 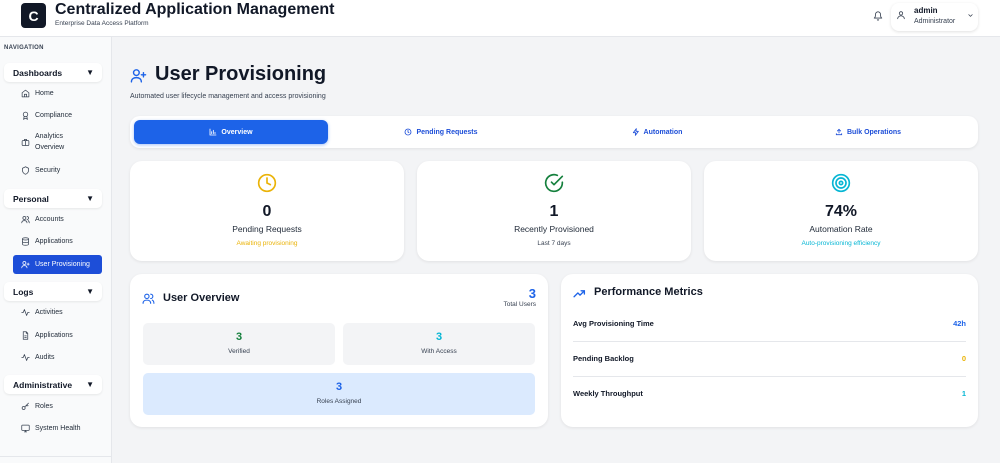 I want to click on app-logo: C, so click(x=33, y=15).